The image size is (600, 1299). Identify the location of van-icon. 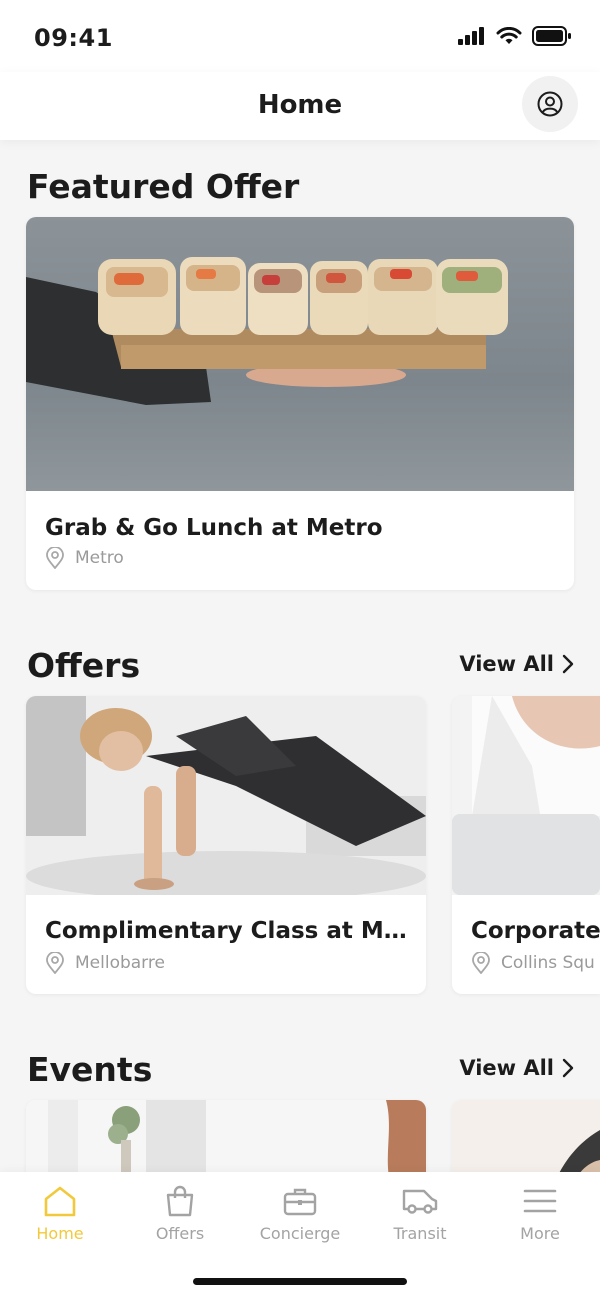
(420, 1201).